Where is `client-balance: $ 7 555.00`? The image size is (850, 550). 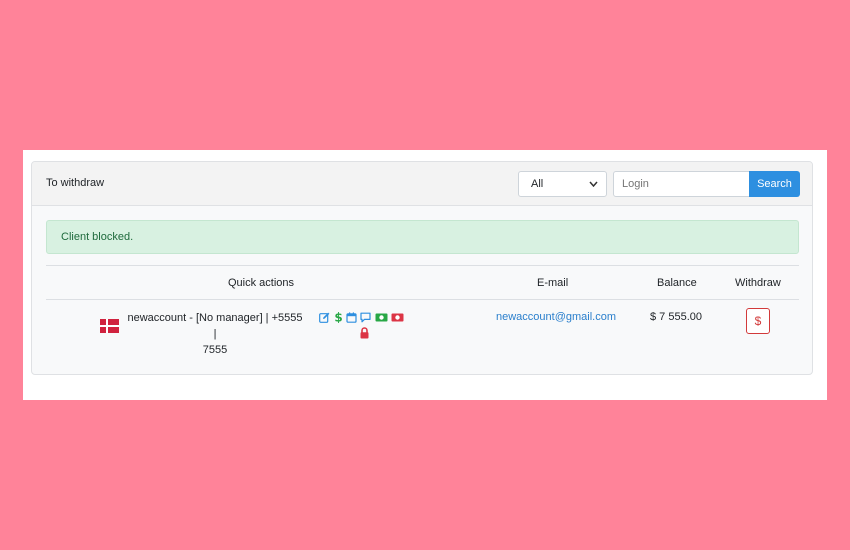
client-balance: $ 7 555.00 is located at coordinates (676, 317).